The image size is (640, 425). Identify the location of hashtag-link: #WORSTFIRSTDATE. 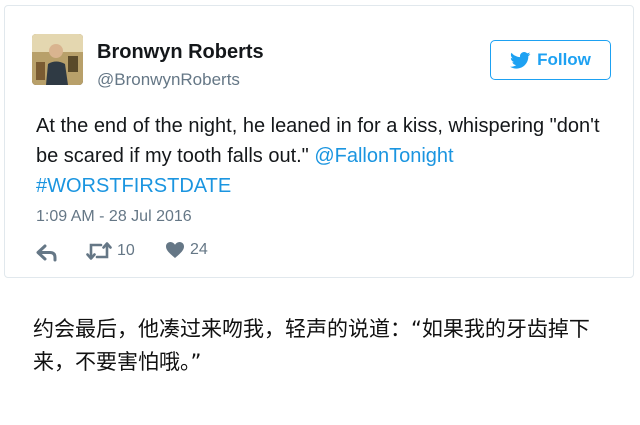
(133, 186).